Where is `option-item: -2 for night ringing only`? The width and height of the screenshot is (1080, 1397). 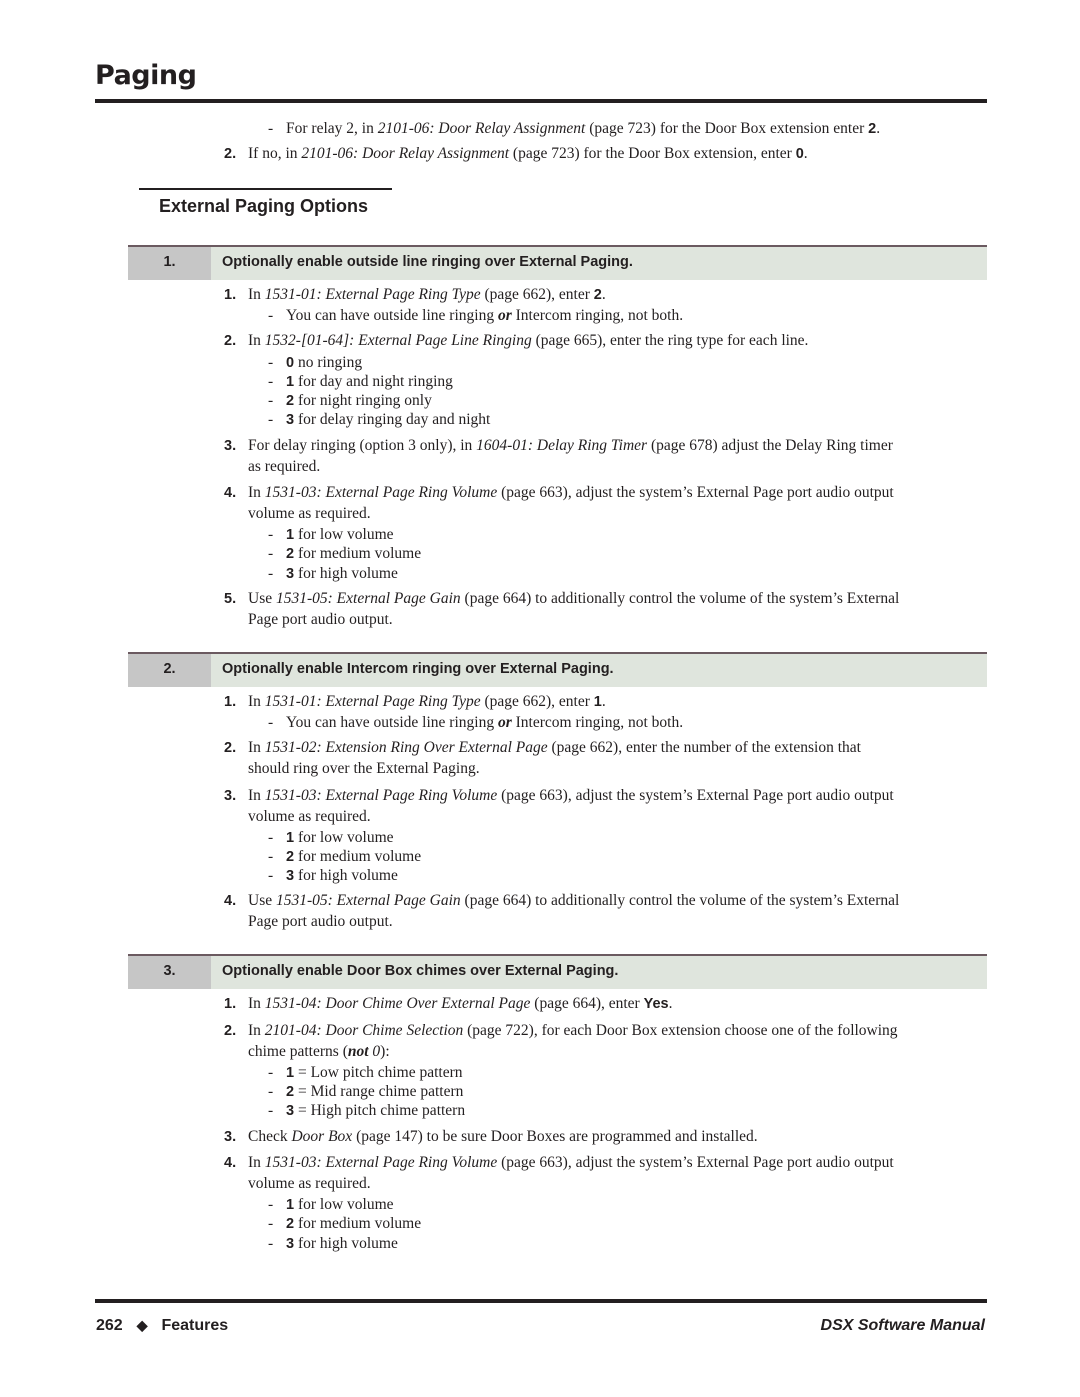 option-item: -2 for night ringing only is located at coordinates (350, 400).